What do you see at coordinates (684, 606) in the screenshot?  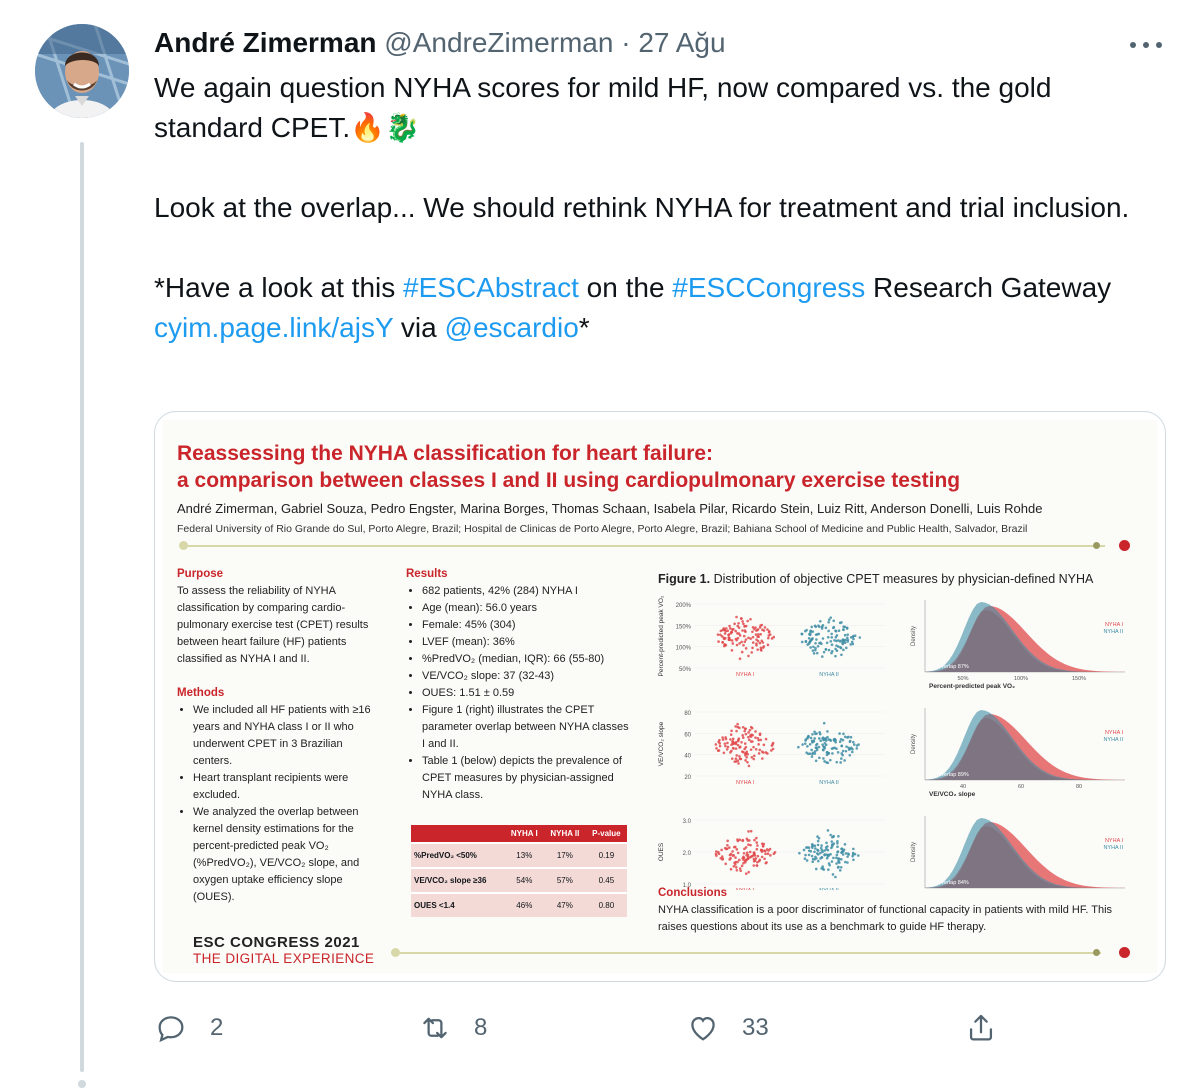 I see `swarm-y-tick: 200%` at bounding box center [684, 606].